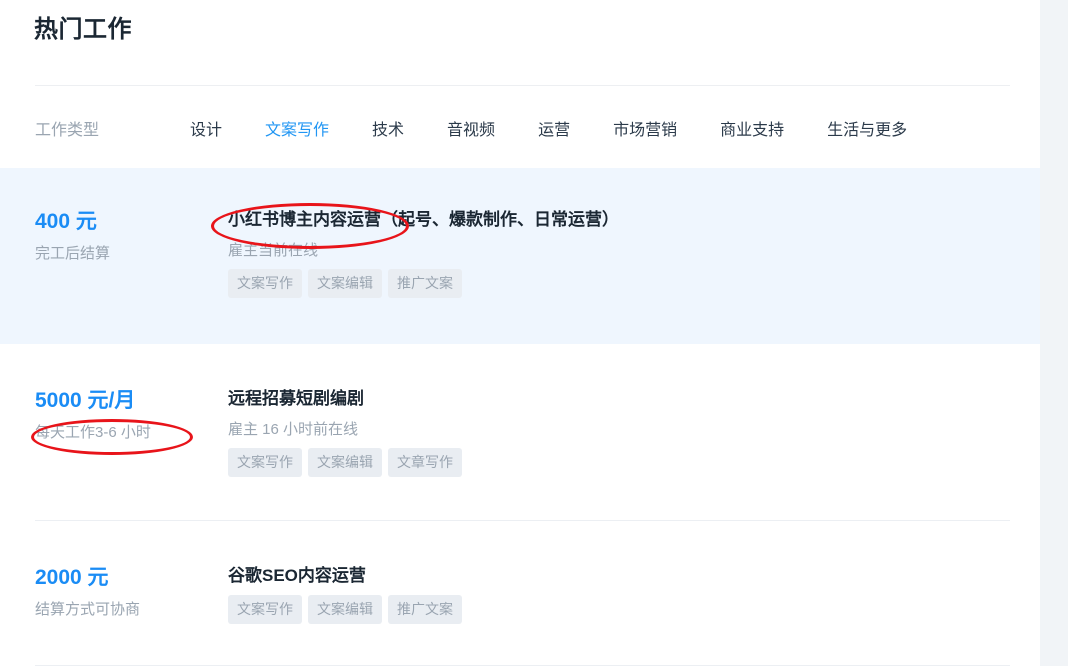 The height and width of the screenshot is (666, 1080). I want to click on header-divider, so click(522, 85).